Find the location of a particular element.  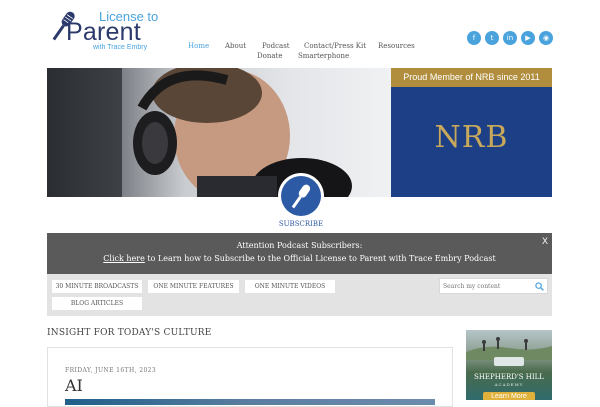

nav-smarterphone: Smarterphone is located at coordinates (323, 56).